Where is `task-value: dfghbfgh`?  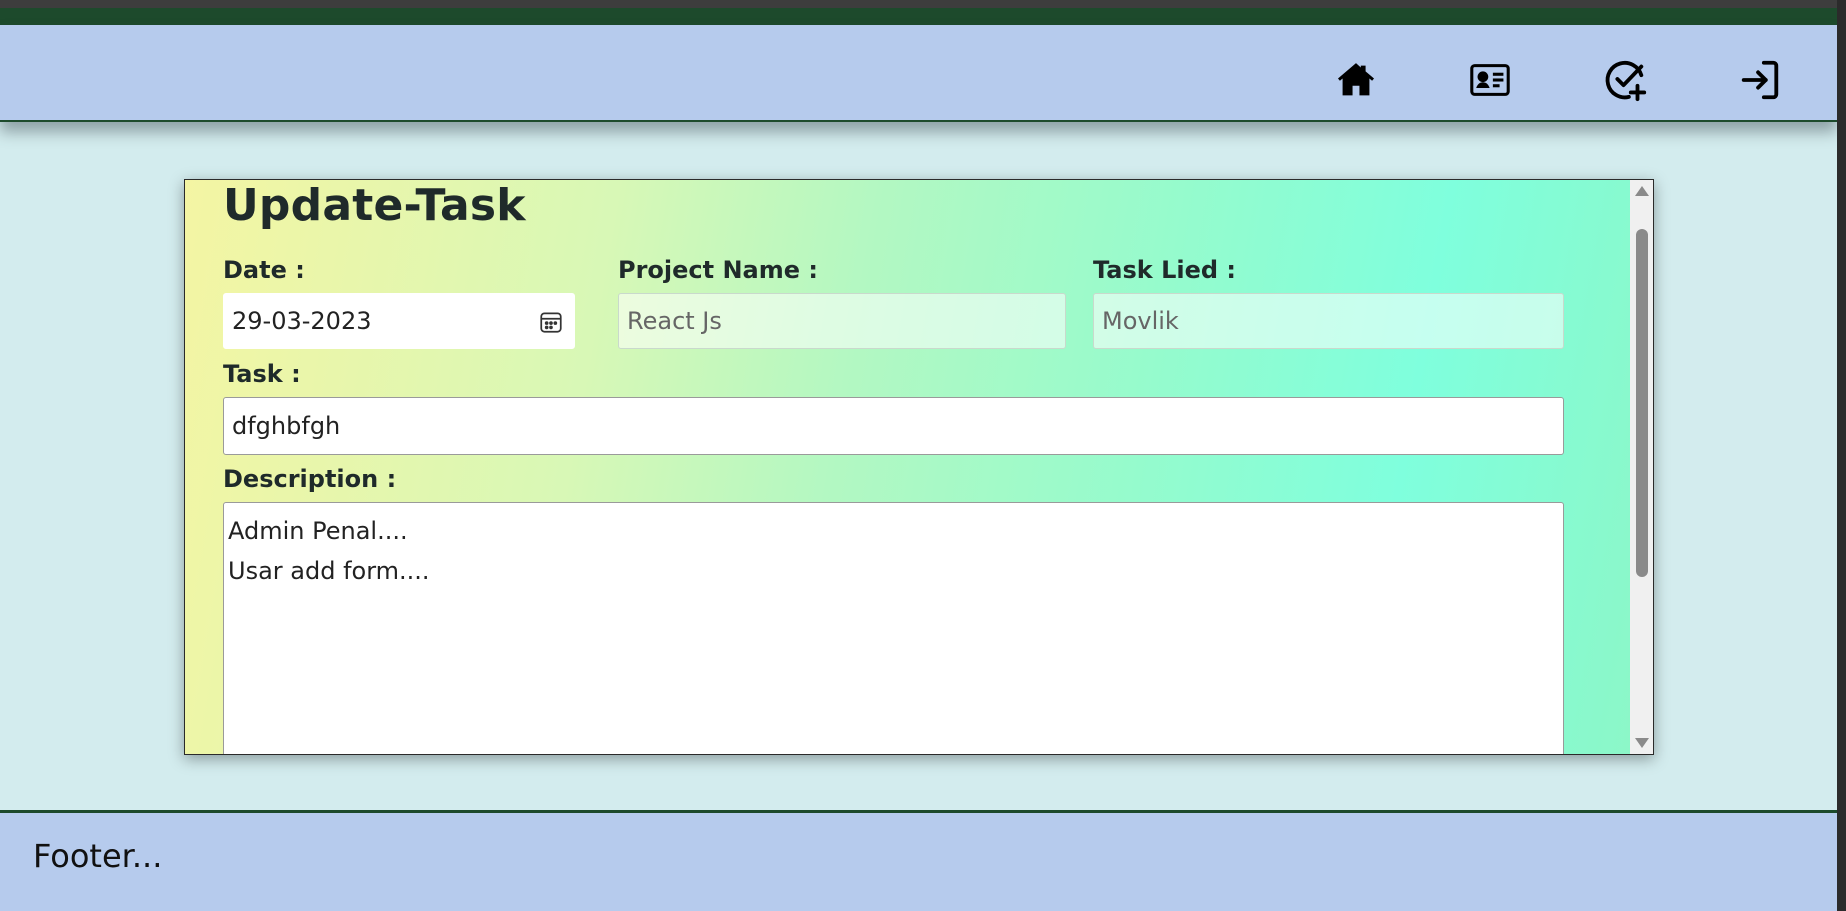 task-value: dfghbfgh is located at coordinates (286, 426).